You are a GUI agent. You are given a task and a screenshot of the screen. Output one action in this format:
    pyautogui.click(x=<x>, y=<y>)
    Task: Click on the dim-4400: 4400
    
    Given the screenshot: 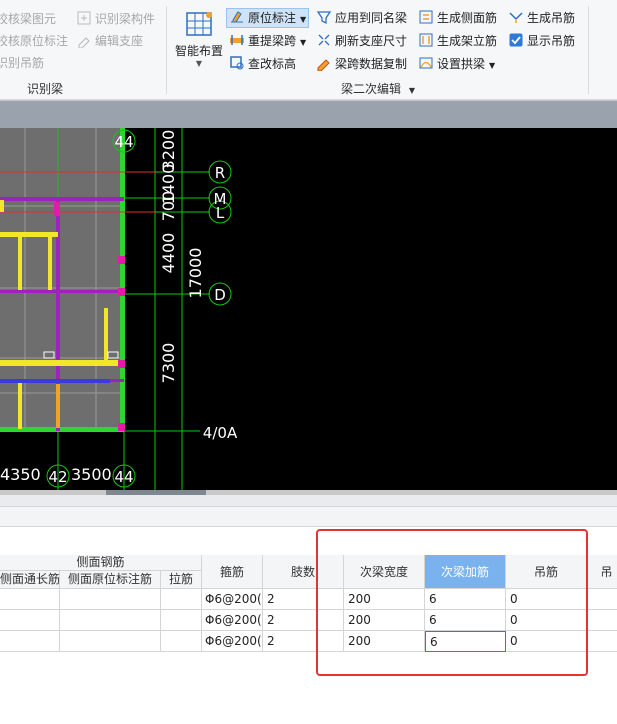 What is the action you would take?
    pyautogui.click(x=168, y=253)
    